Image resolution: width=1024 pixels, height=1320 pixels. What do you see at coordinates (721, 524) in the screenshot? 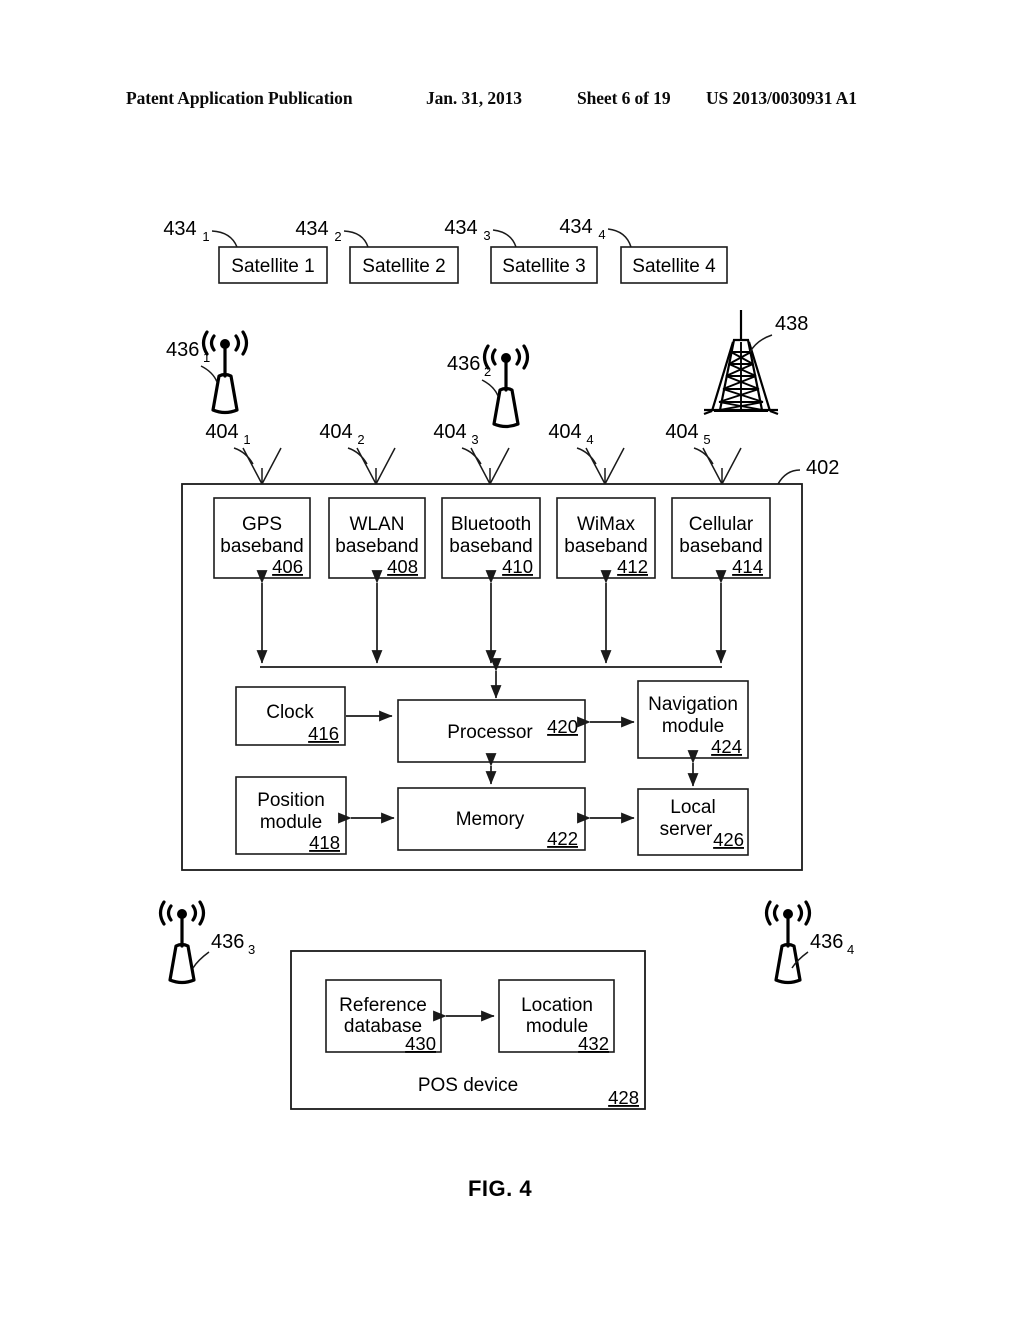
I see `baseband-cellular-line1: Cellular` at bounding box center [721, 524].